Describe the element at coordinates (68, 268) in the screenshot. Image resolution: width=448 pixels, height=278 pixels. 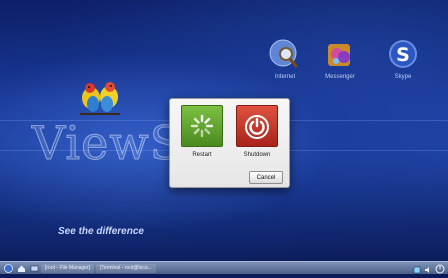
I see `taskbar-item-file-manager: [root - File Manager]` at that location.